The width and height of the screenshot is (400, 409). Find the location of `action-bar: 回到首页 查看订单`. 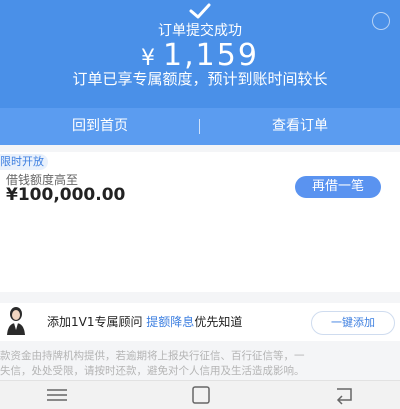

action-bar: 回到首页 查看订单 is located at coordinates (200, 126).